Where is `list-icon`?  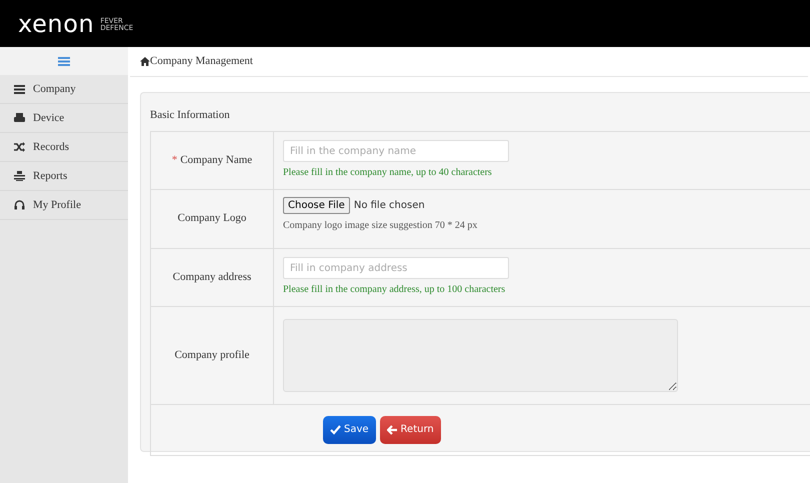 list-icon is located at coordinates (19, 89).